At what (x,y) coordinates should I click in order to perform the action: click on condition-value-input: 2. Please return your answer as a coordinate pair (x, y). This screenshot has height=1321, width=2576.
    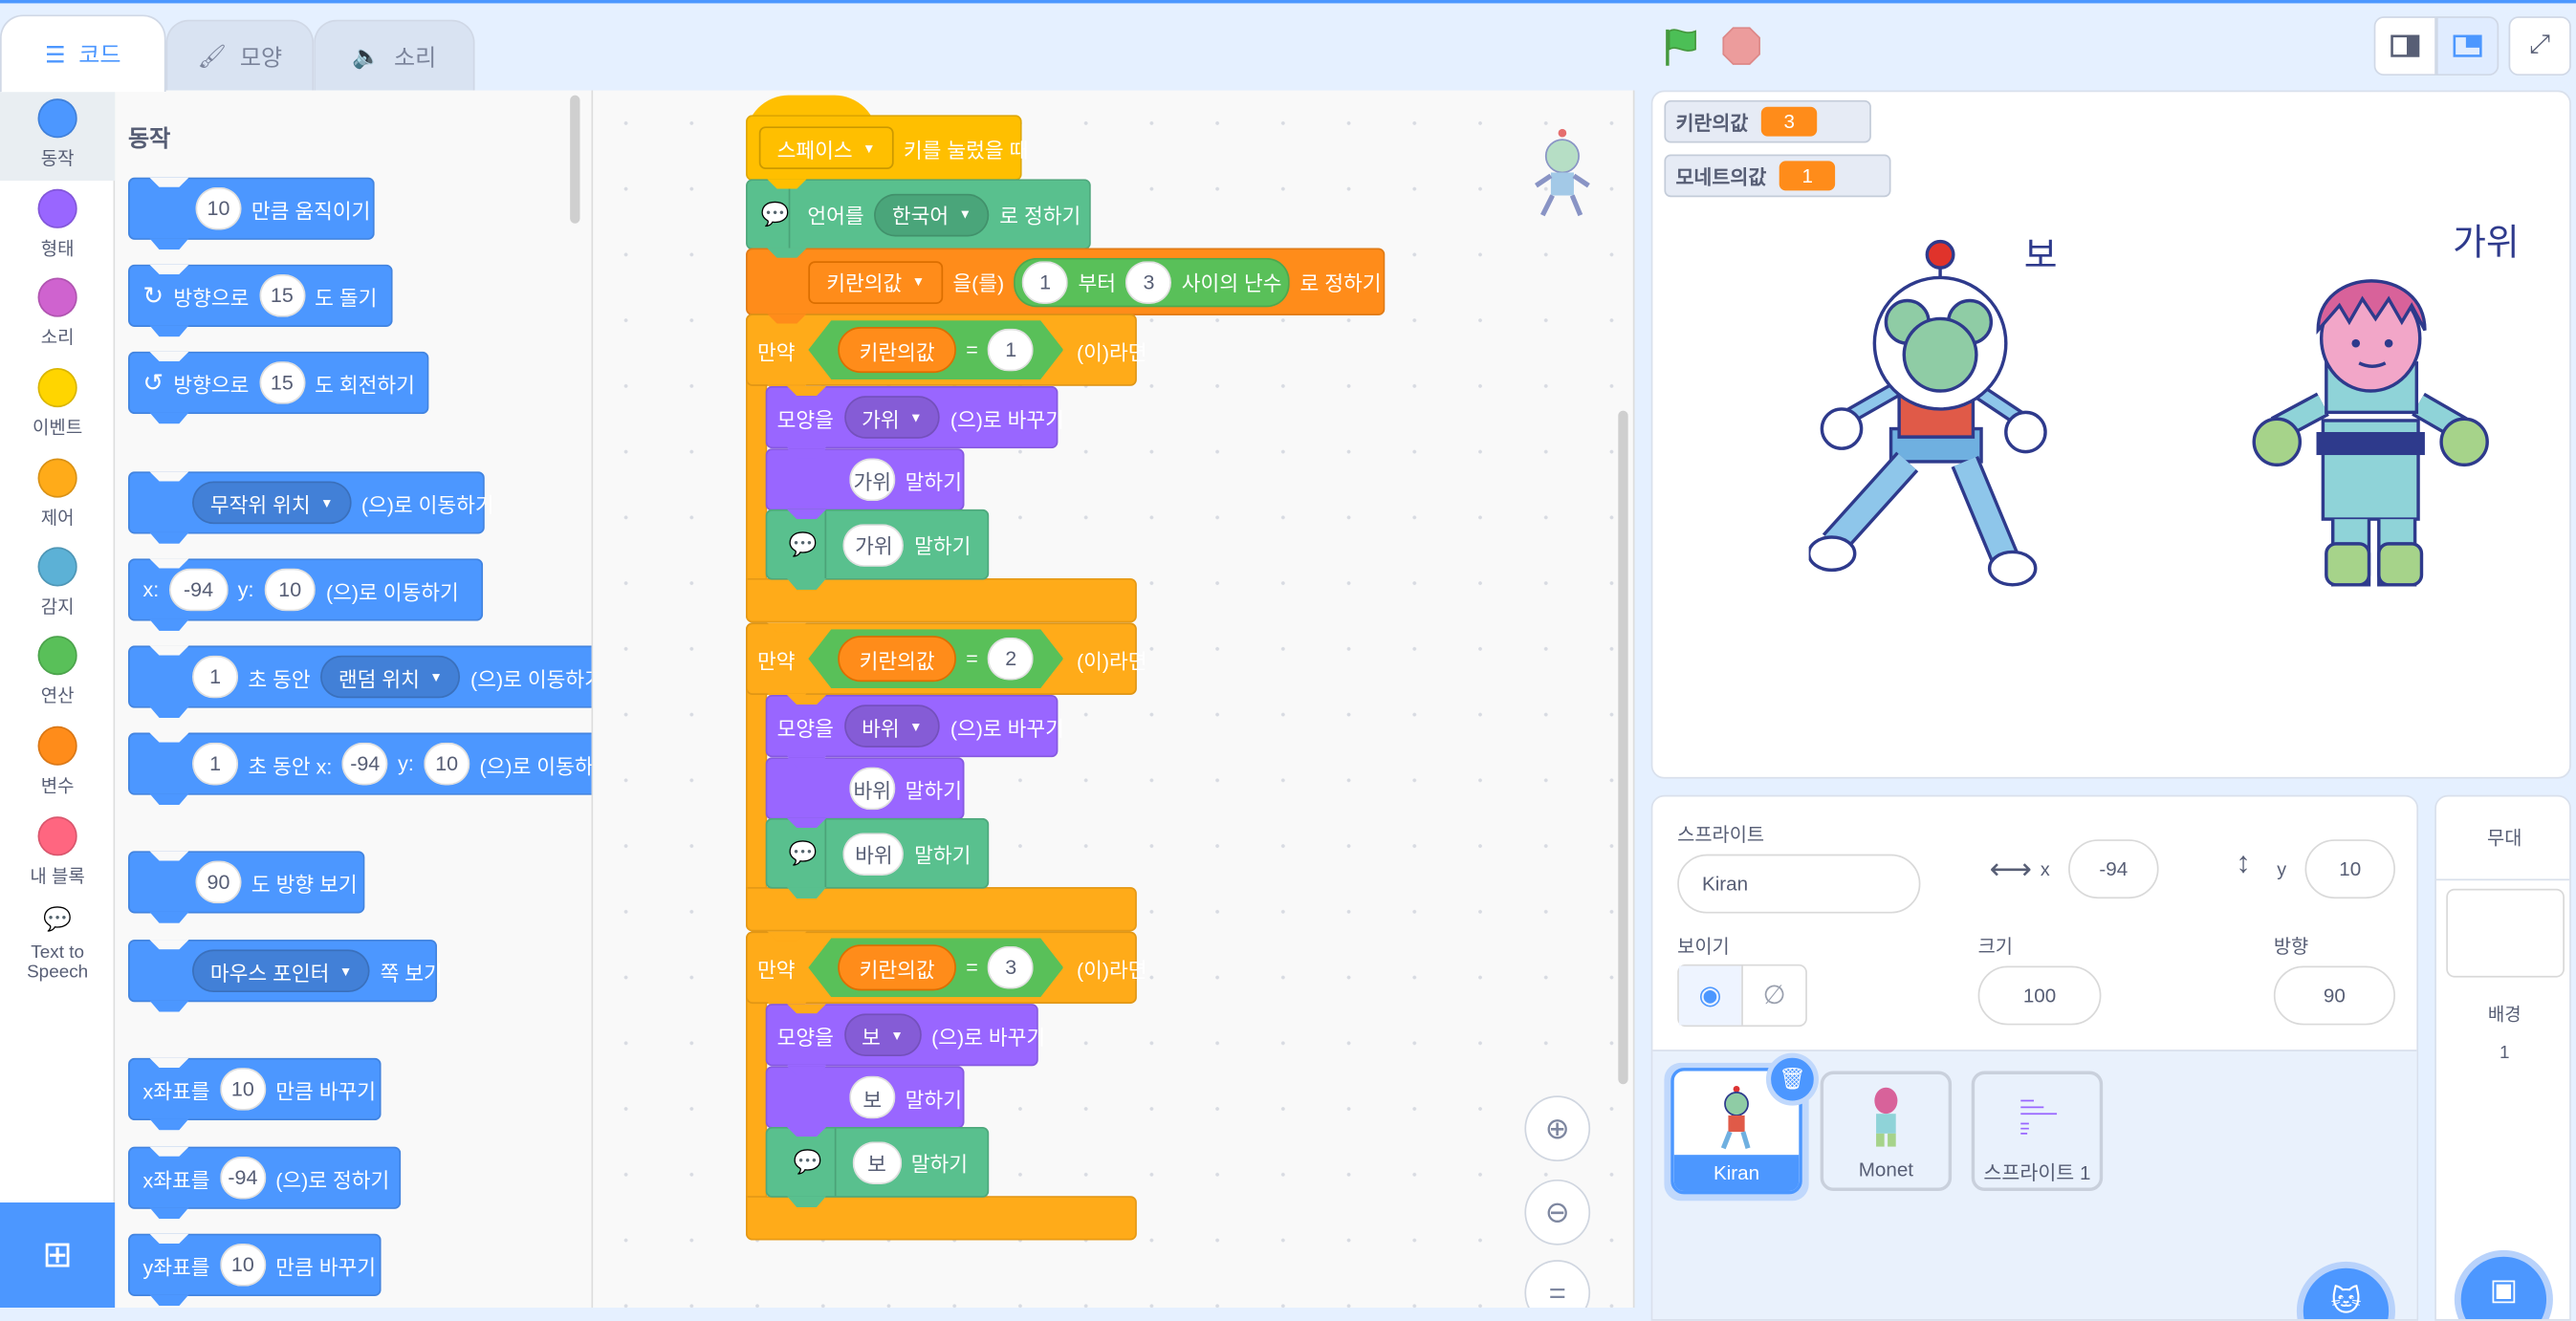
    Looking at the image, I should click on (1011, 659).